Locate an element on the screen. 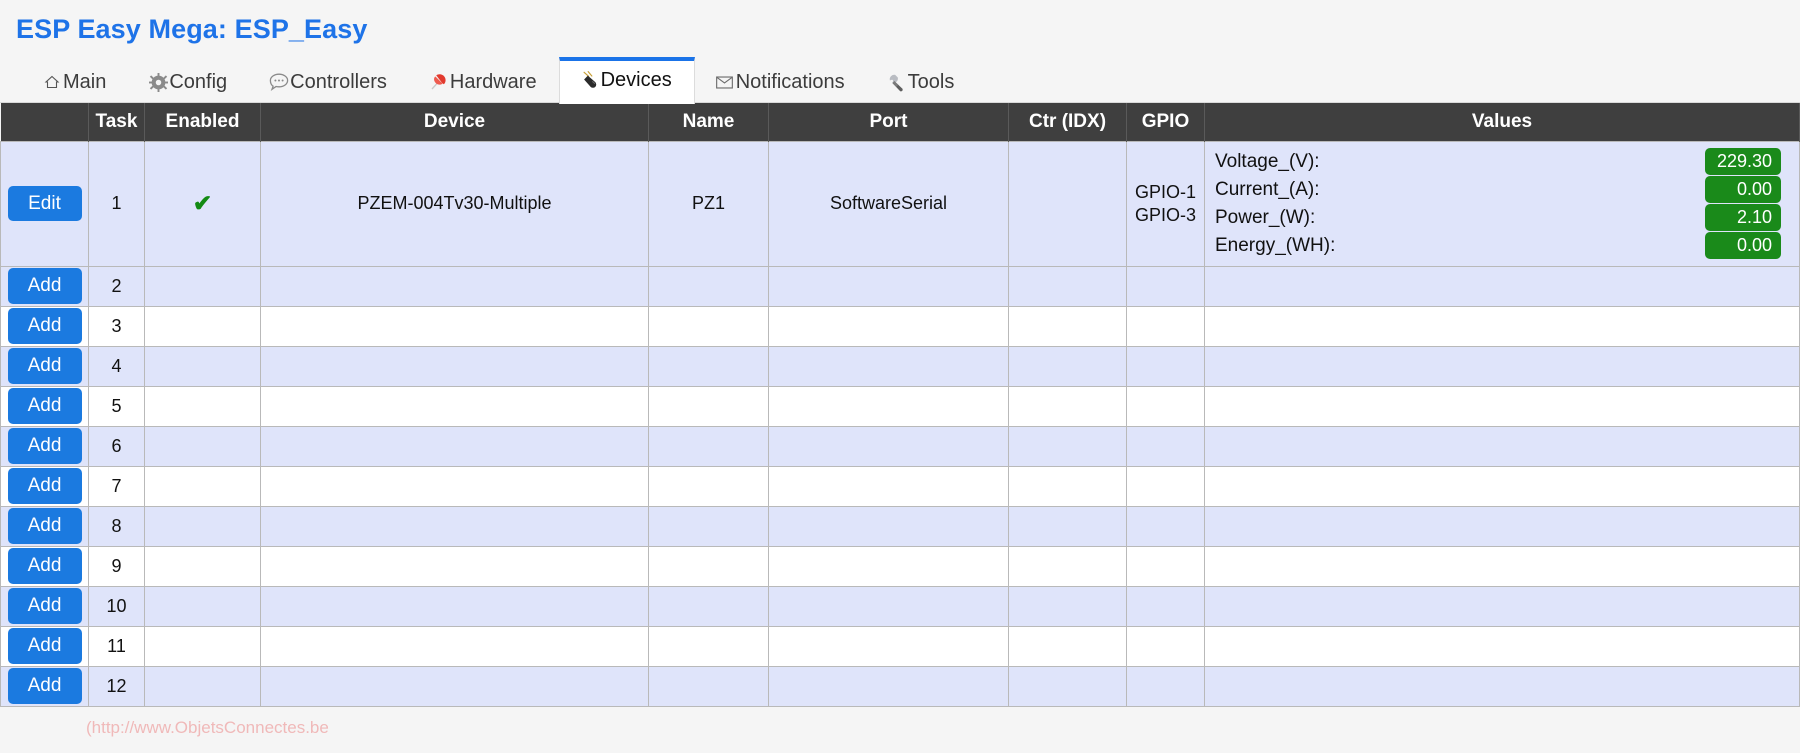  table-row: Add 3 is located at coordinates (900, 326).